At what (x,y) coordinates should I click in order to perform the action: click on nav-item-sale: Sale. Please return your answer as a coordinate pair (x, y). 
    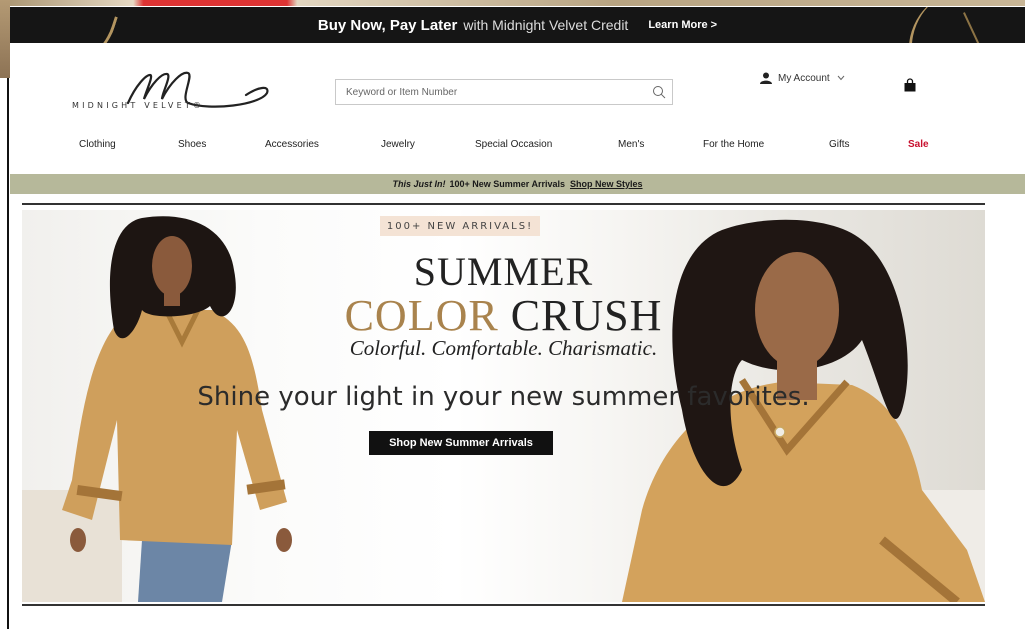
    Looking at the image, I should click on (918, 144).